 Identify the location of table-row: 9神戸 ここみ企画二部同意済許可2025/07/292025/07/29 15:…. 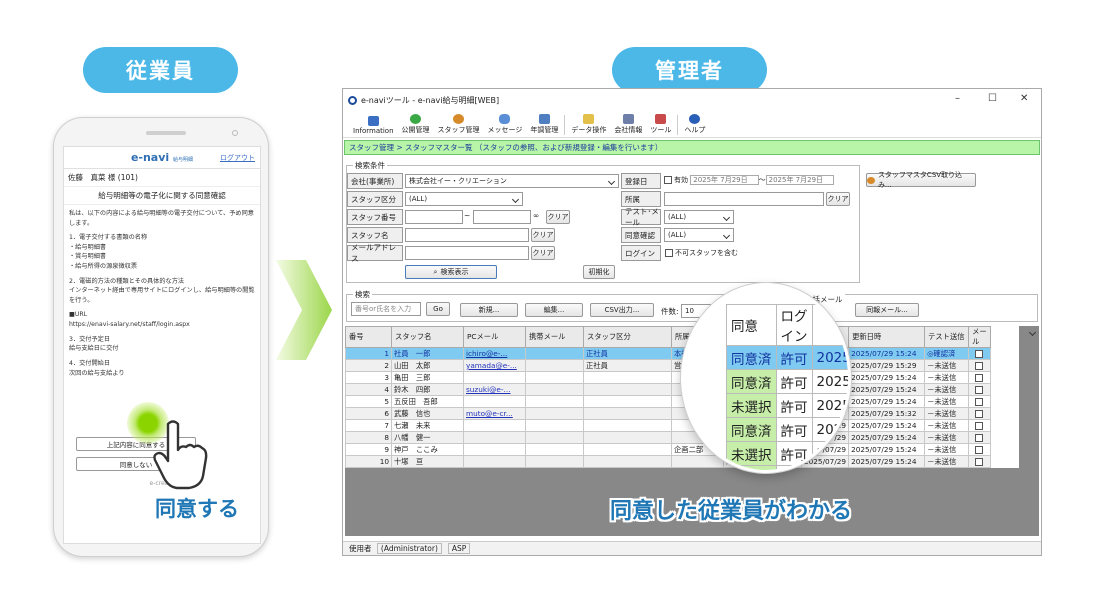
(682, 449).